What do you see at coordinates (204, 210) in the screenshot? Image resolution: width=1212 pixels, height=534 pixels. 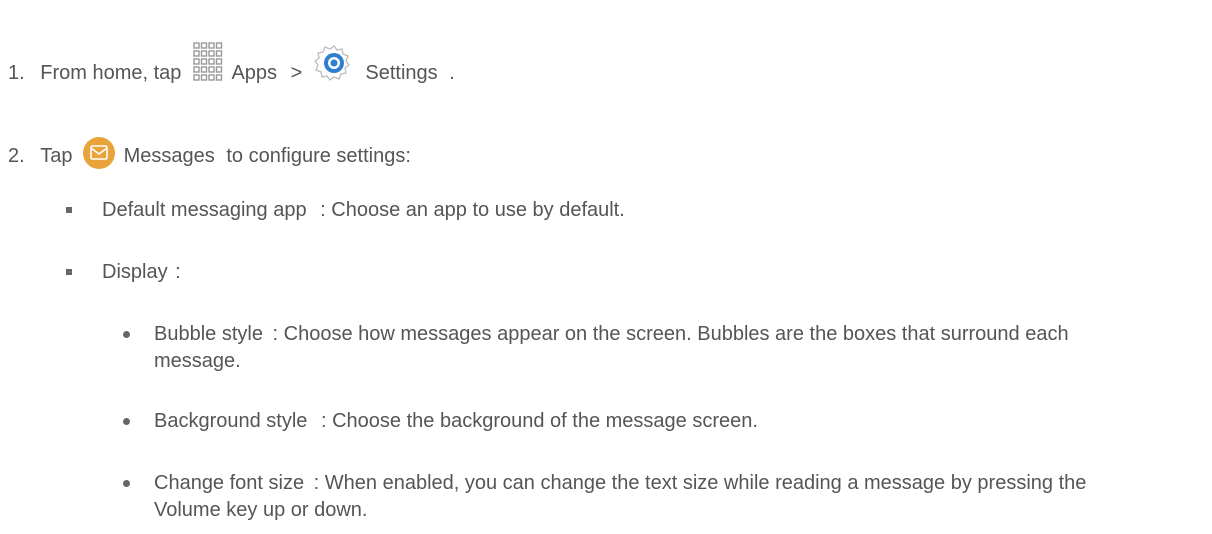 I see `option-term: Default messaging app` at bounding box center [204, 210].